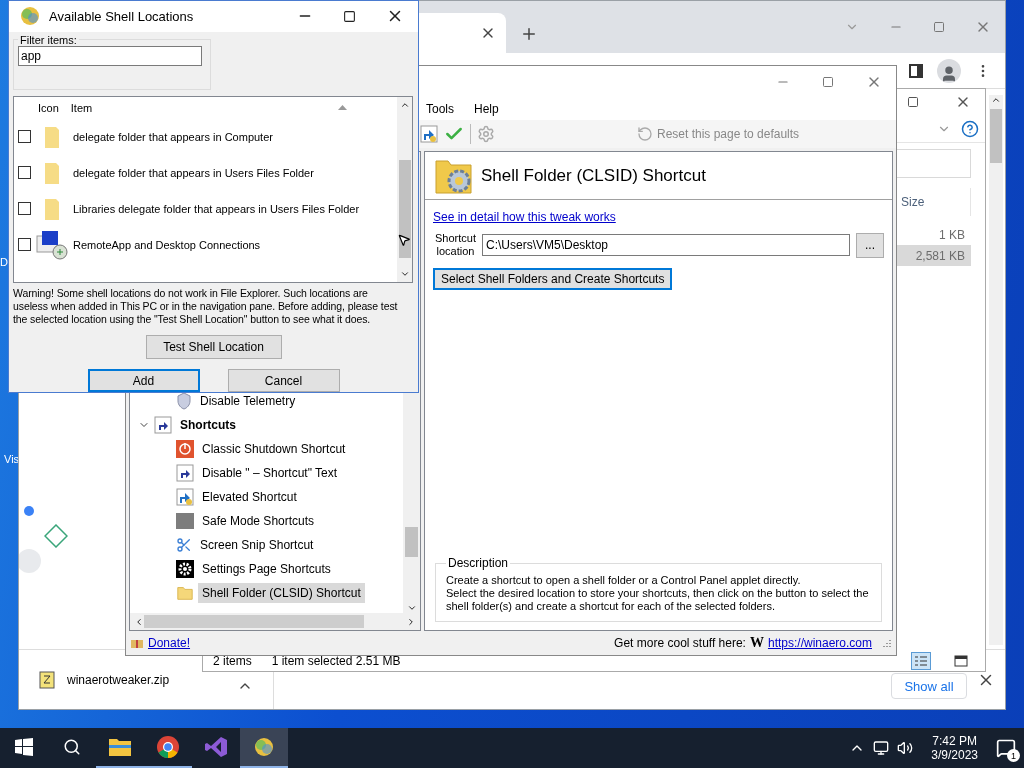  What do you see at coordinates (206, 306) in the screenshot?
I see `warning-text: Warning! Some shell locations do not work in File Explorer. Such locations are useless when added in This PC or in the navigation pane. Before adding, please test the selected location using the "Test Shell Location" button to see what it does.` at bounding box center [206, 306].